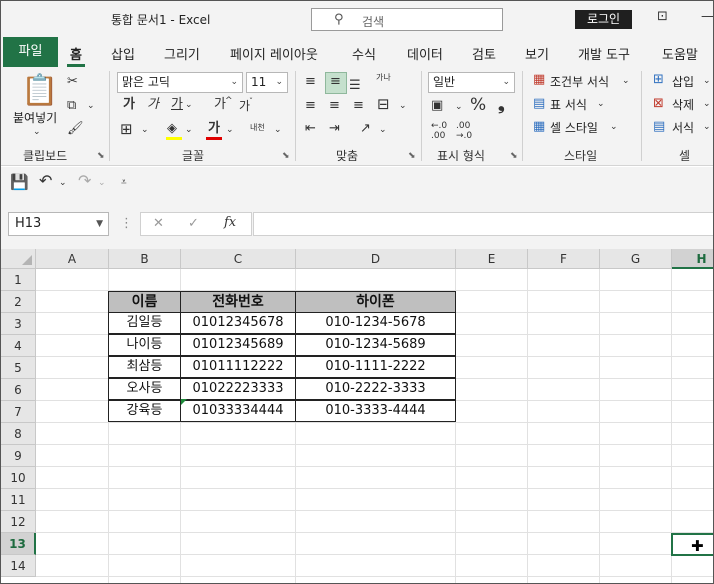  What do you see at coordinates (614, 127) in the screenshot?
I see `cell-styles-chevron-icon: ⌄` at bounding box center [614, 127].